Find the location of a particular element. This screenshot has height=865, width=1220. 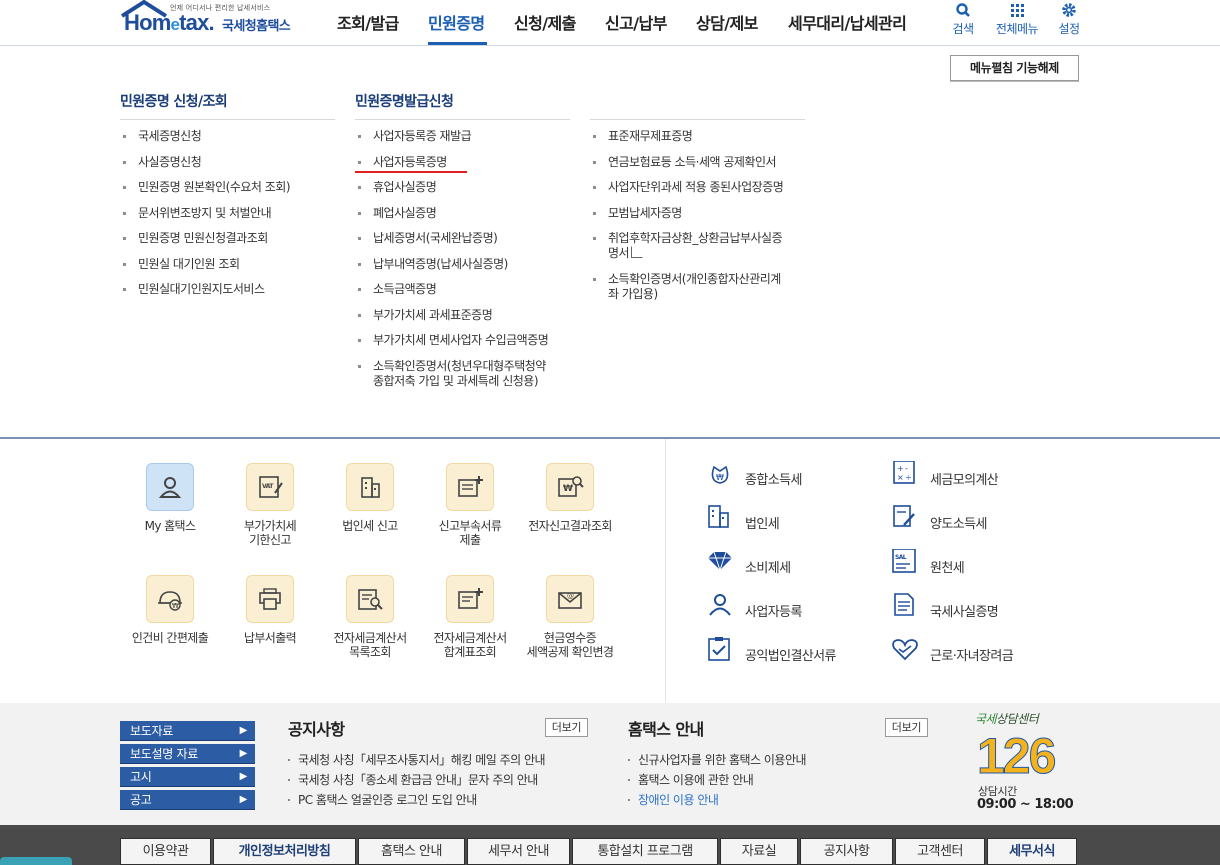

menu-item: 연금보험료등 소득·세액 공제확인서 is located at coordinates (686, 162).